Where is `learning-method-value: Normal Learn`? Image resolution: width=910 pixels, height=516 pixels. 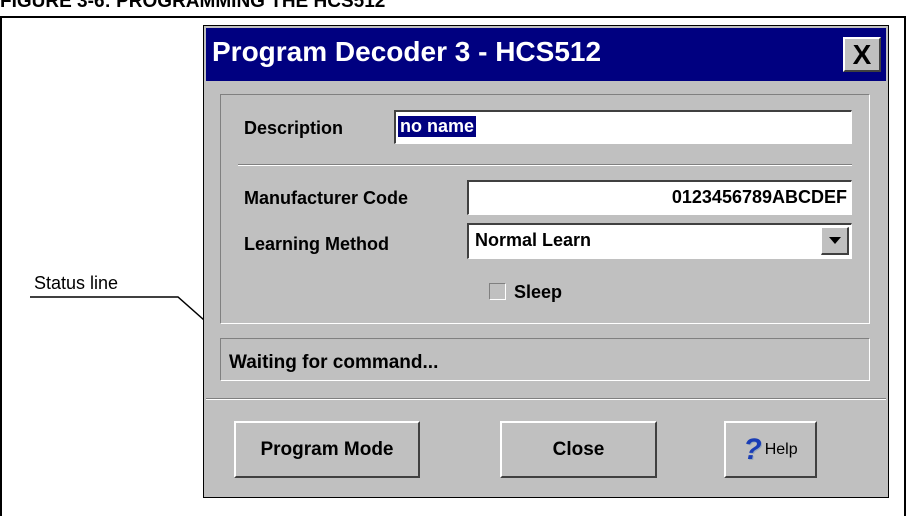 learning-method-value: Normal Learn is located at coordinates (533, 240).